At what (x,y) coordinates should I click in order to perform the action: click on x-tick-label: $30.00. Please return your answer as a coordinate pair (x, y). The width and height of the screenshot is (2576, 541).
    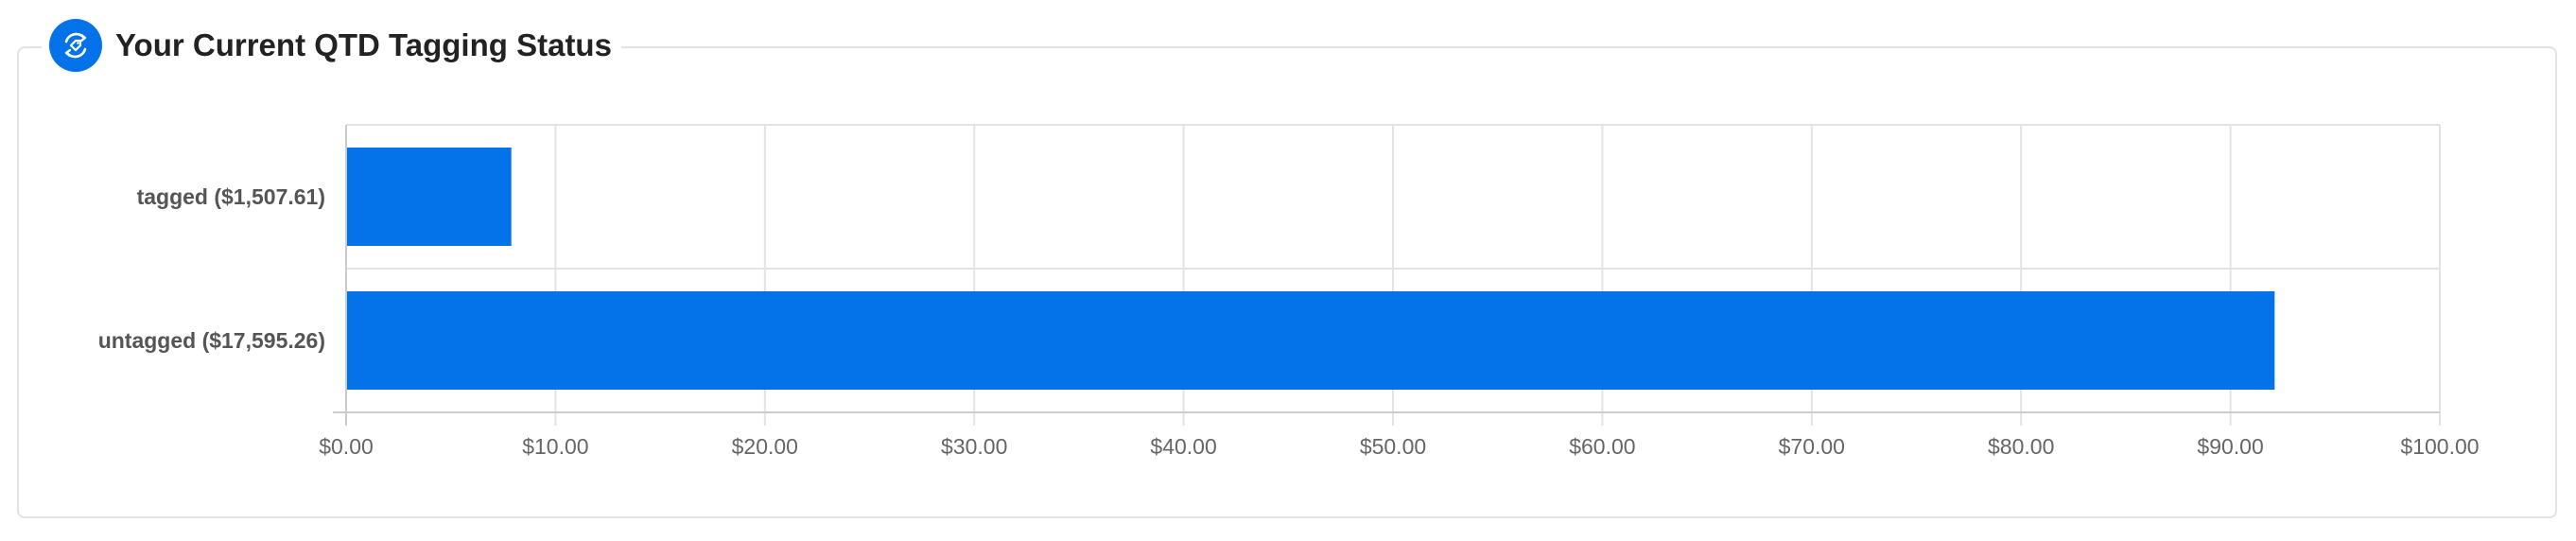
    Looking at the image, I should click on (974, 446).